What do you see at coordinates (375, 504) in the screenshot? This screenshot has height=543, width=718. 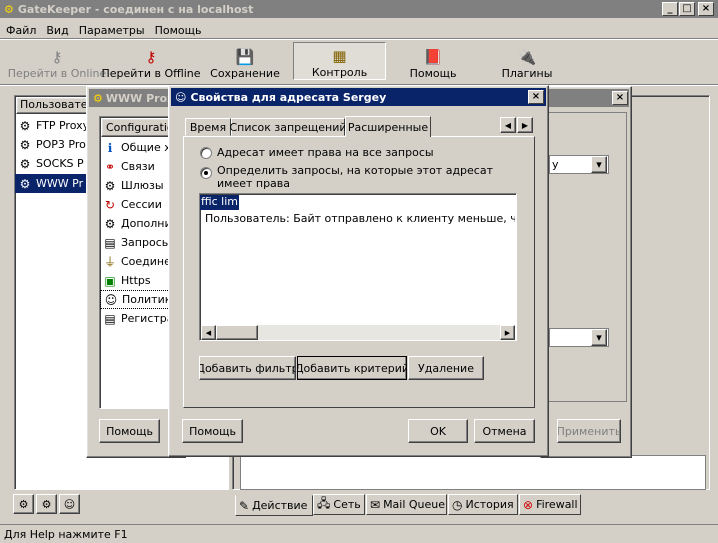 I see `mail-icon: ✉` at bounding box center [375, 504].